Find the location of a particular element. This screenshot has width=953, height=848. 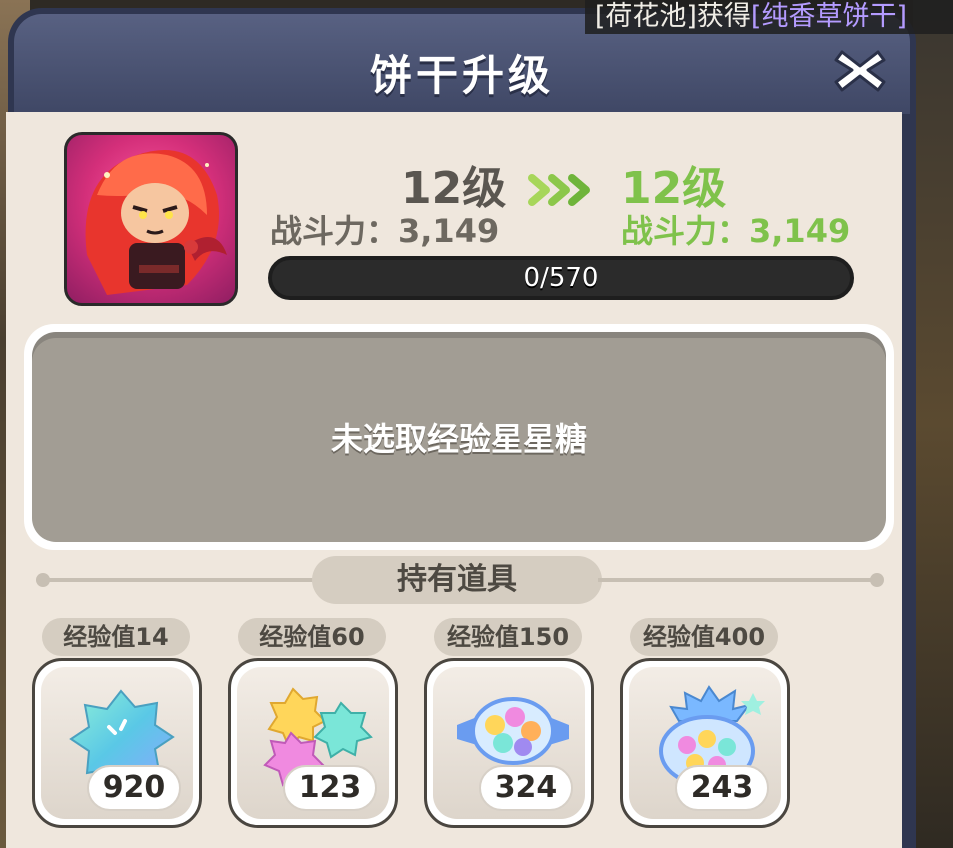

notification-prefix: [荷花池]获得 is located at coordinates (672, 16).